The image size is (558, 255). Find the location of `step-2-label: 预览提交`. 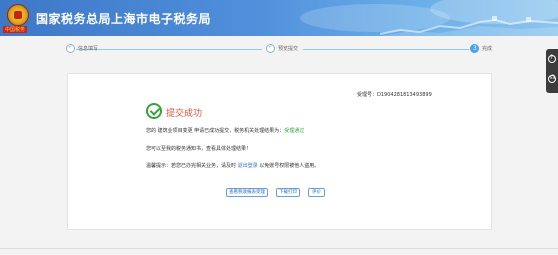

step-2-label: 预览提交 is located at coordinates (288, 49).